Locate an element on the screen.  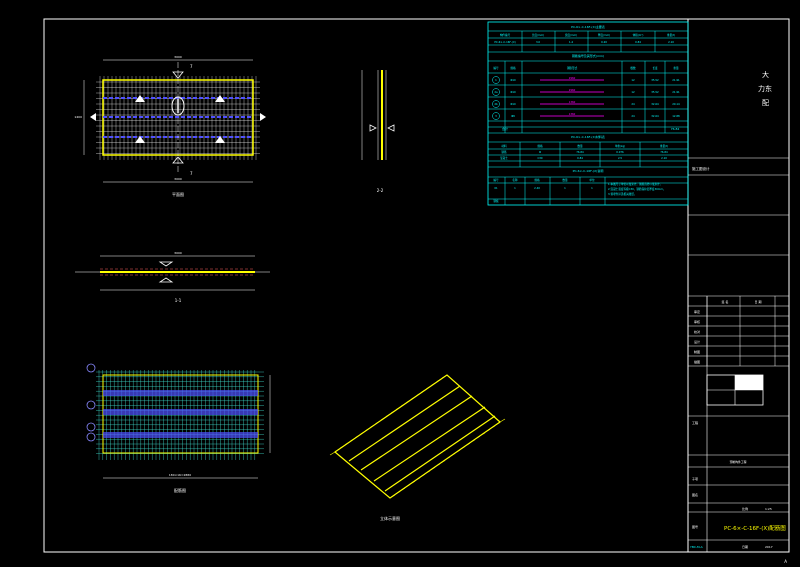
steel-header-cell: 重量 is located at coordinates (676, 68).